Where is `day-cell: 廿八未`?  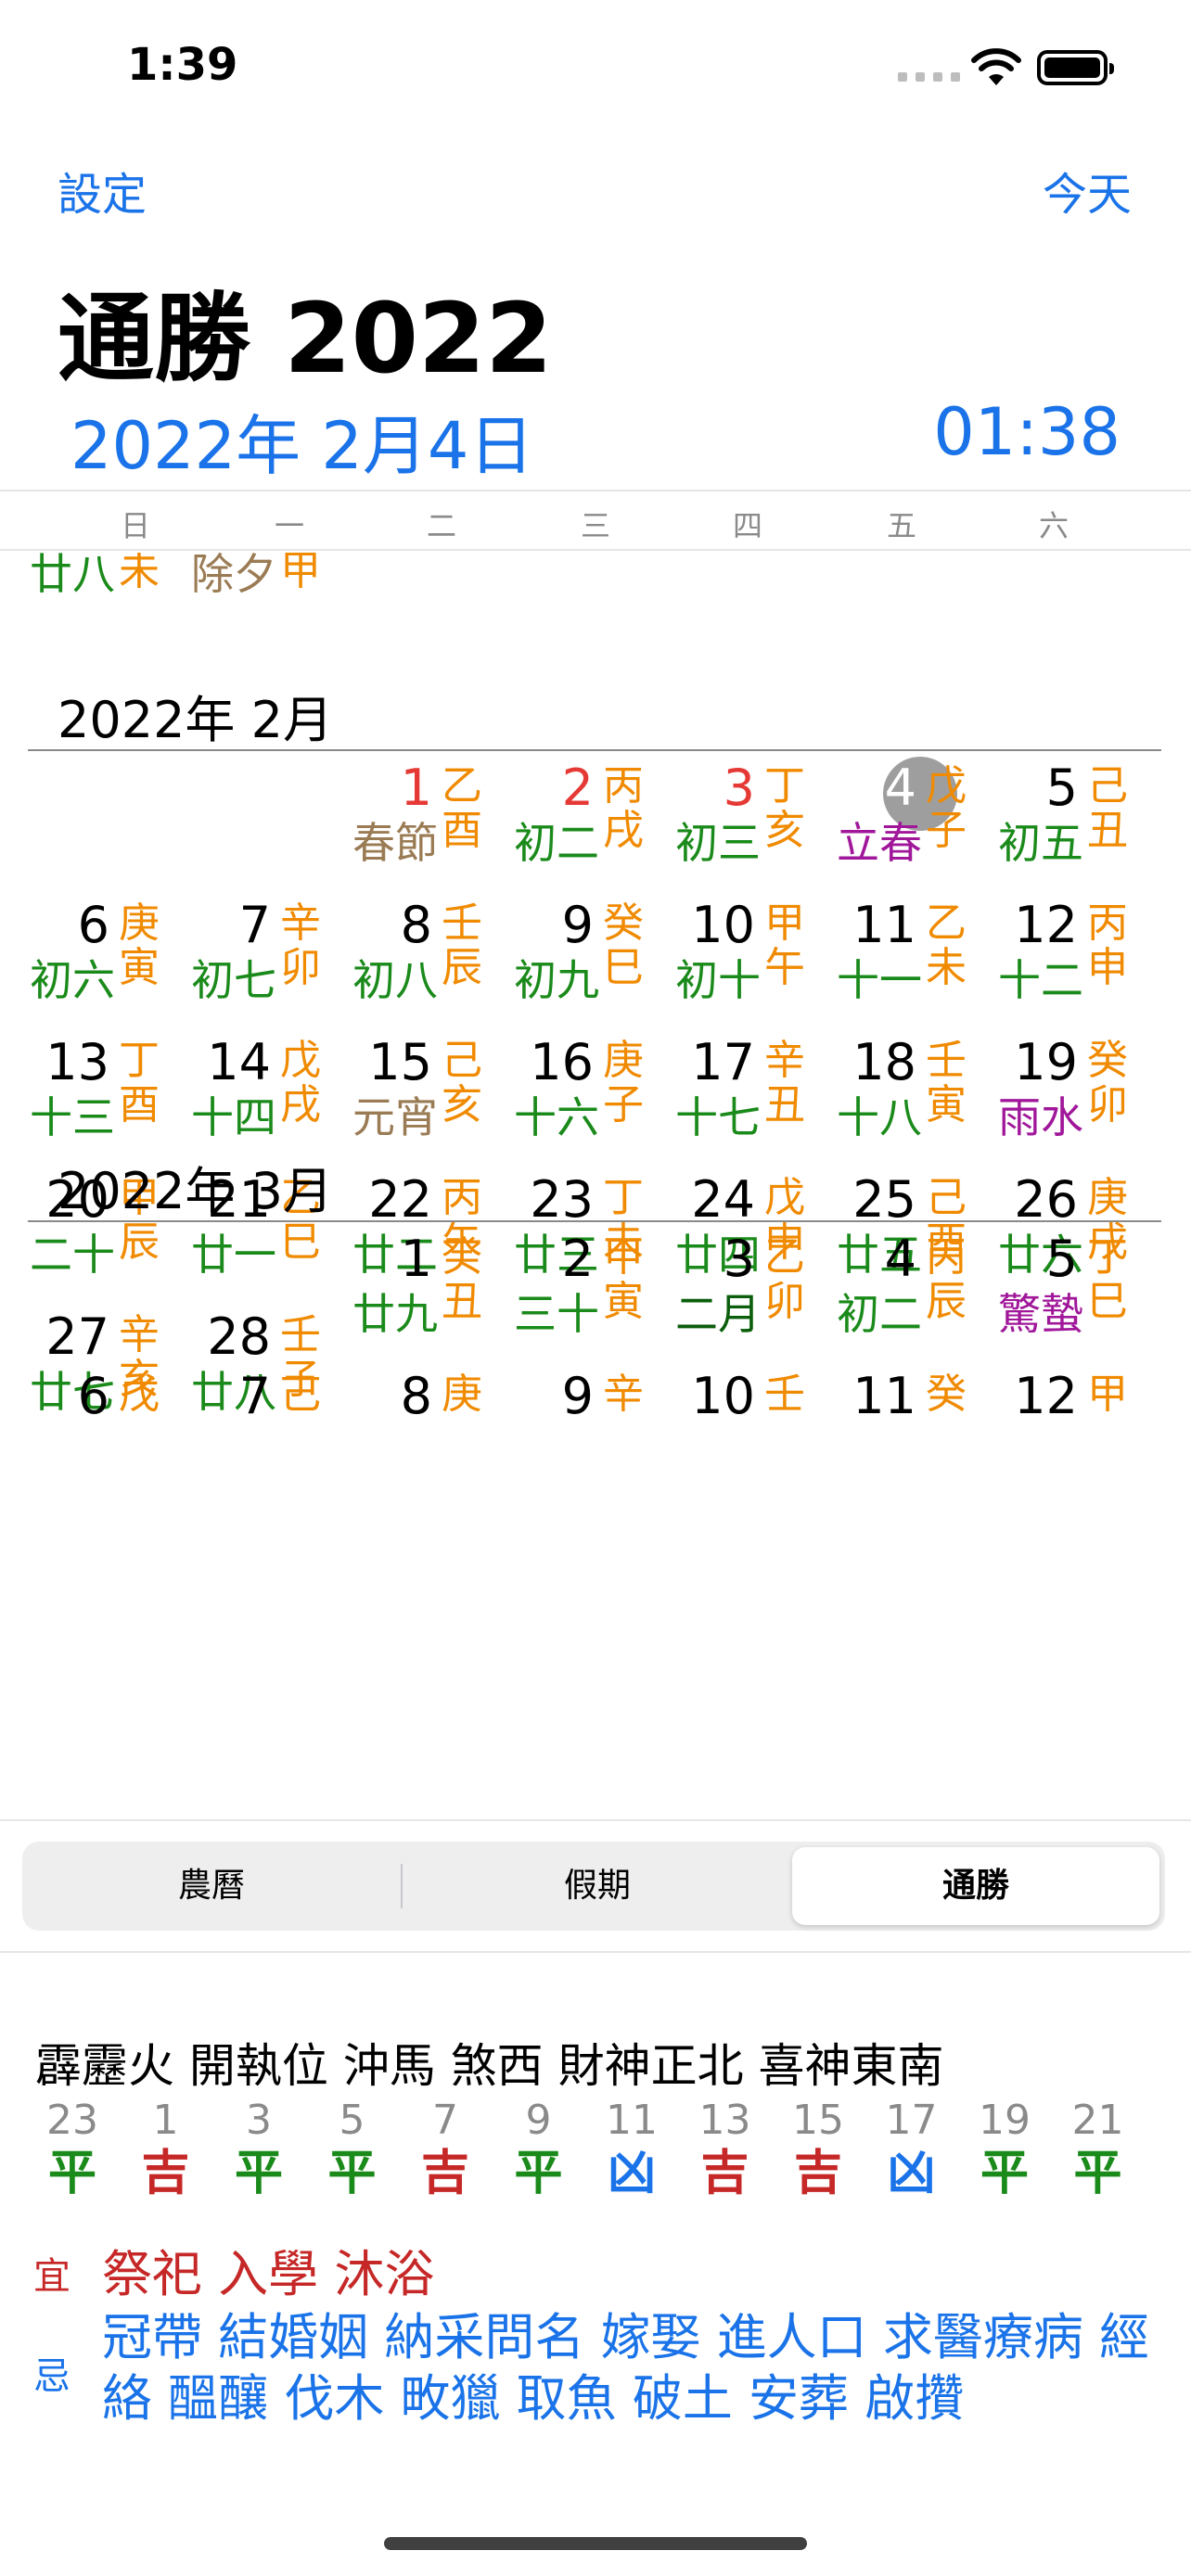 day-cell: 廿八未 is located at coordinates (103, 589).